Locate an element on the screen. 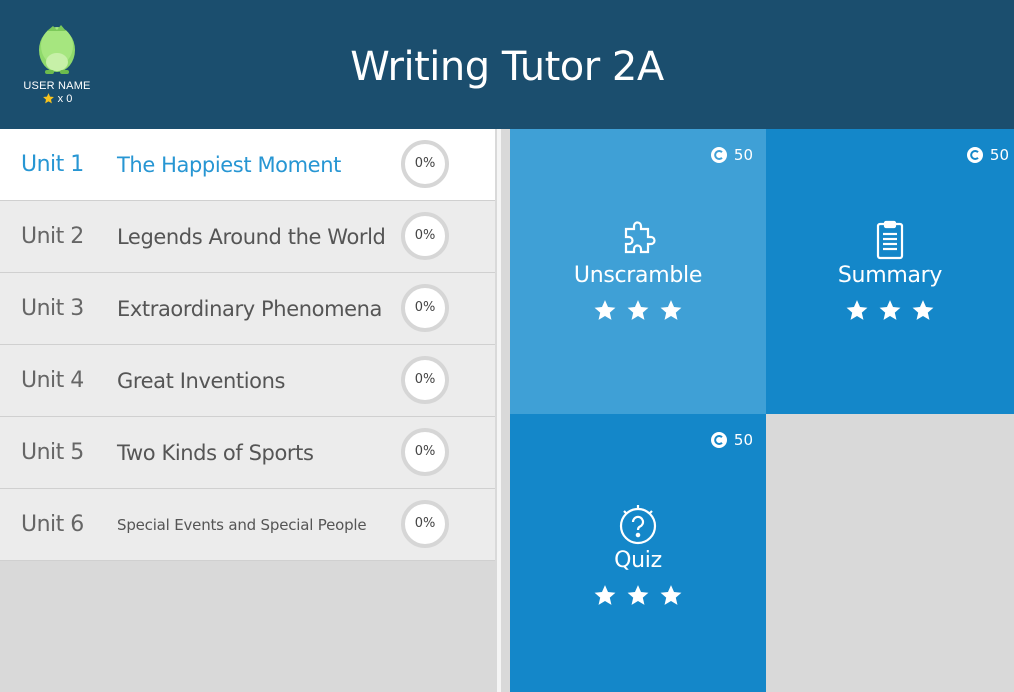 Image resolution: width=1014 pixels, height=692 pixels. unit-row-1: Unit 1 The Happiest Moment 0% is located at coordinates (247, 165).